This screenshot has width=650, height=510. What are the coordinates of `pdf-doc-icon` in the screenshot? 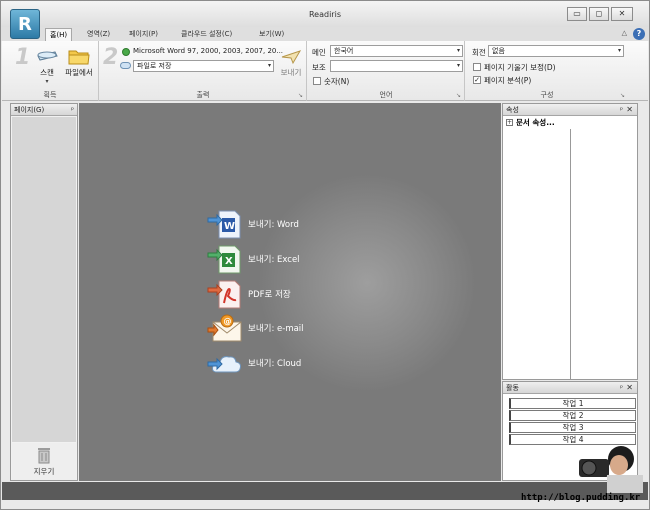 It's located at (224, 294).